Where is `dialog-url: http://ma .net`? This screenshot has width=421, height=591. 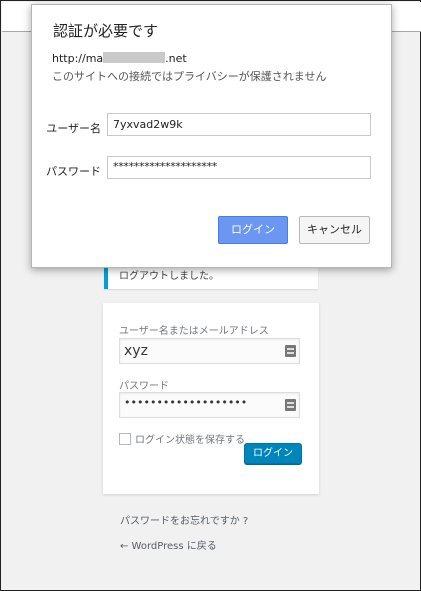 dialog-url: http://ma .net is located at coordinates (119, 58).